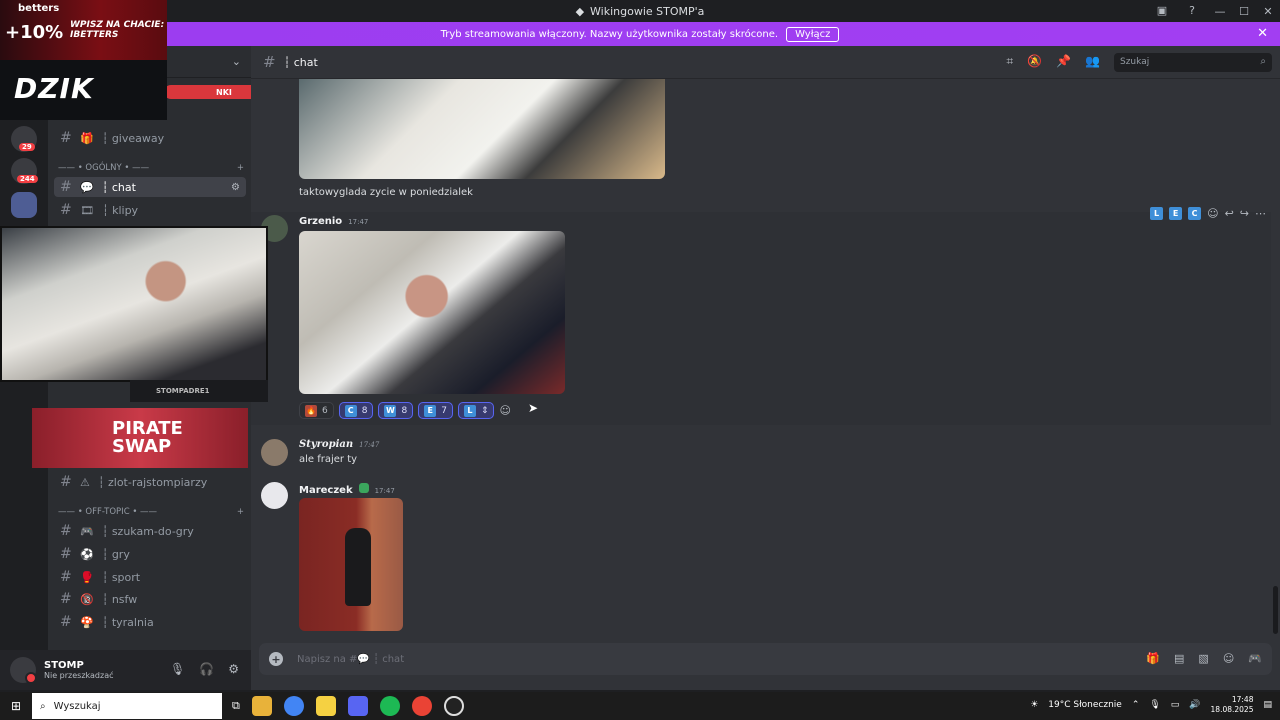 The height and width of the screenshot is (720, 1280). Describe the element at coordinates (1267, 705) in the screenshot. I see `notifications-icon: ▤` at that location.